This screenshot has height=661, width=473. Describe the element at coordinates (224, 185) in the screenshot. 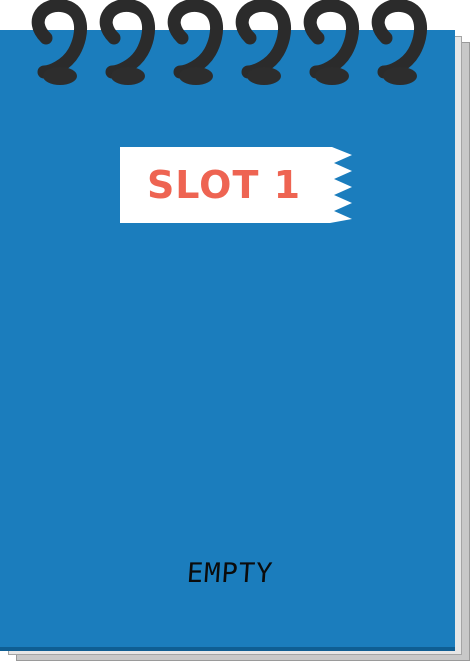

I see `slot-title: SLOT 1` at that location.